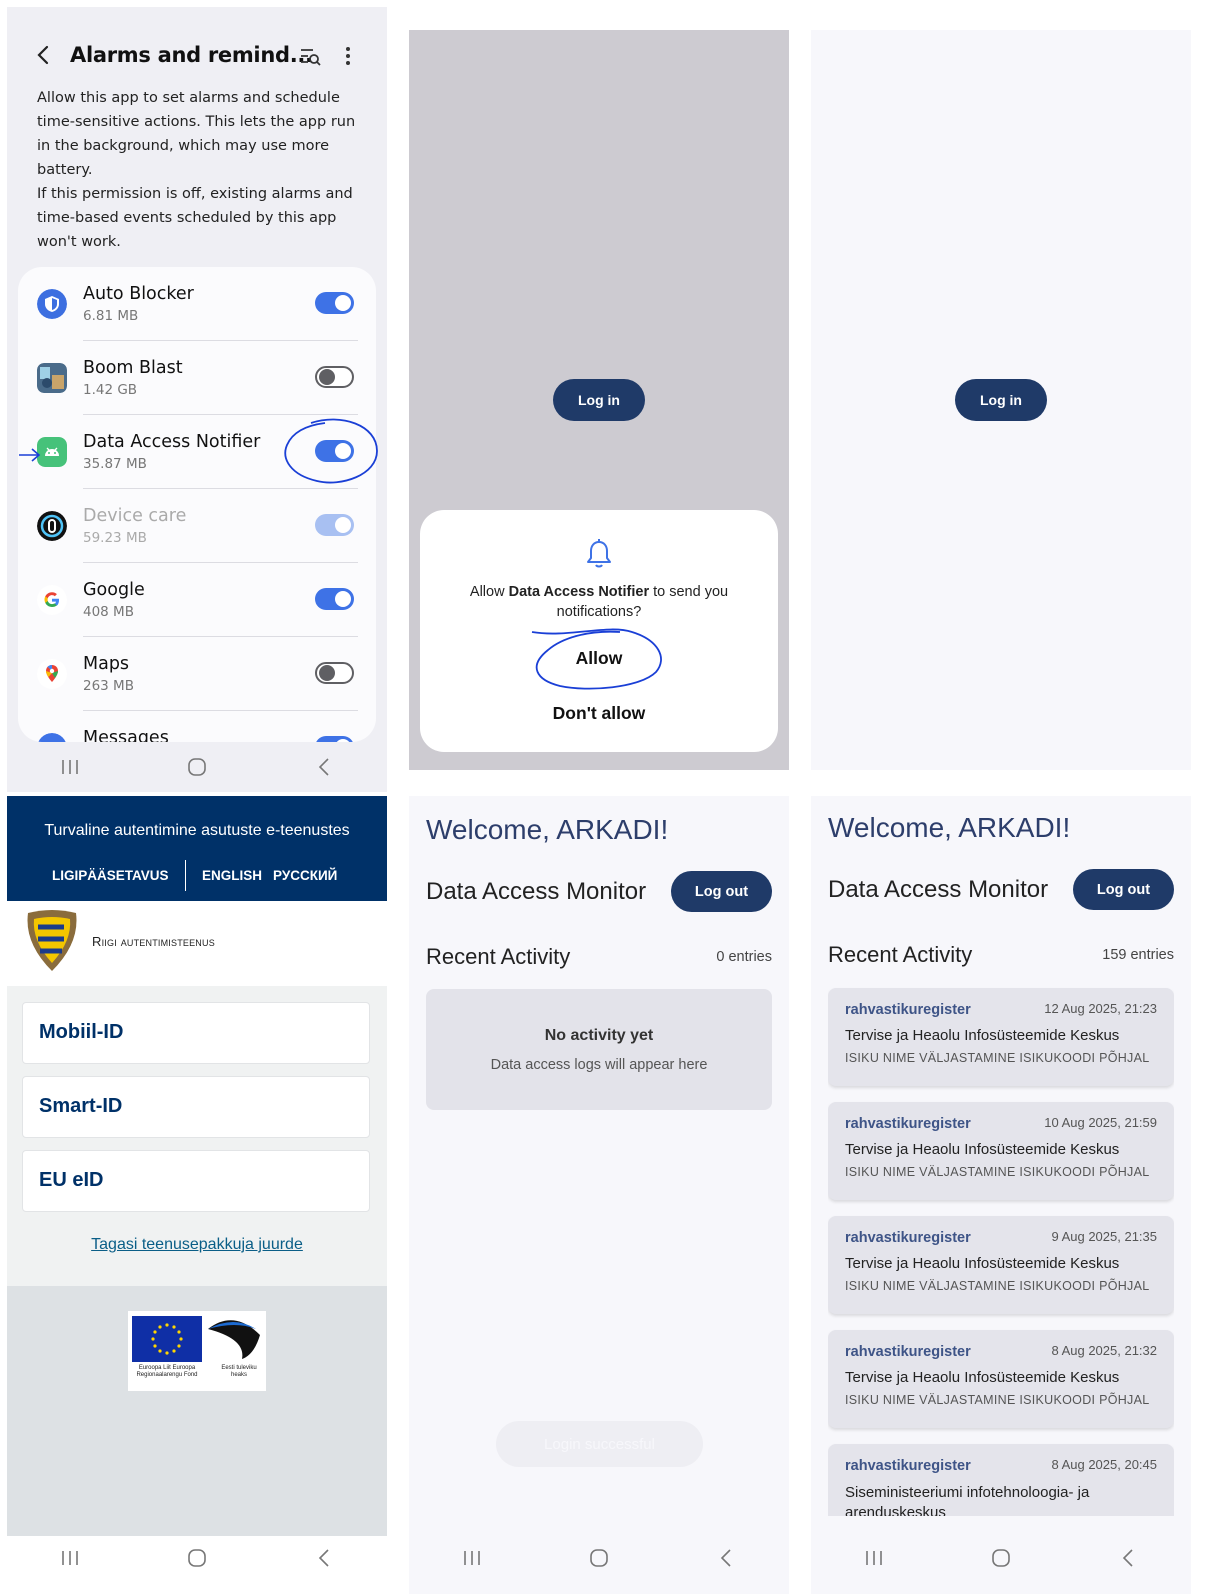 The height and width of the screenshot is (1594, 1205). Describe the element at coordinates (126, 735) in the screenshot. I see `app-name: Messages` at that location.